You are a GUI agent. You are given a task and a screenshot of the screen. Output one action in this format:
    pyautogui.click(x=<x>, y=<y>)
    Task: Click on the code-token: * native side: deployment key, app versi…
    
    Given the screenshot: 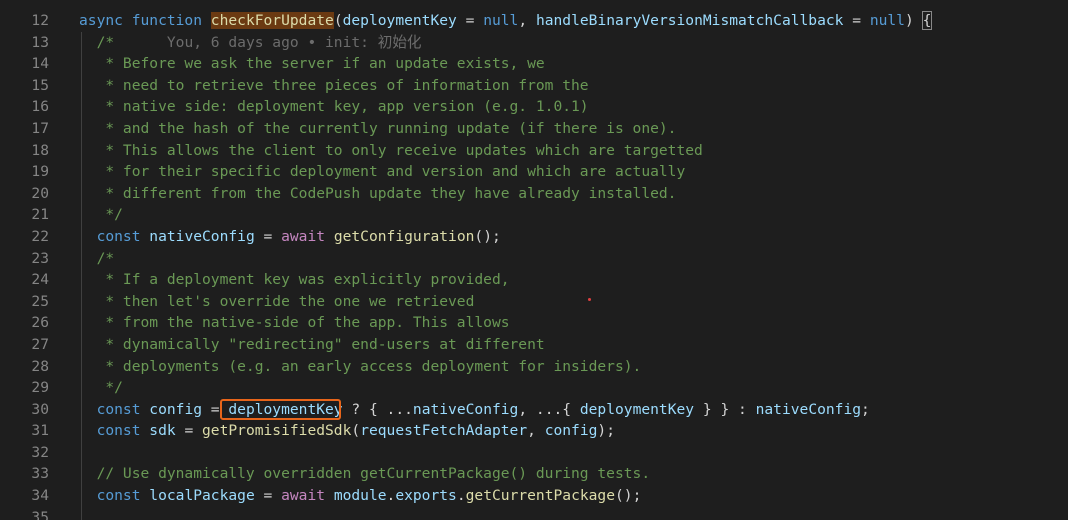 What is the action you would take?
    pyautogui.click(x=334, y=107)
    